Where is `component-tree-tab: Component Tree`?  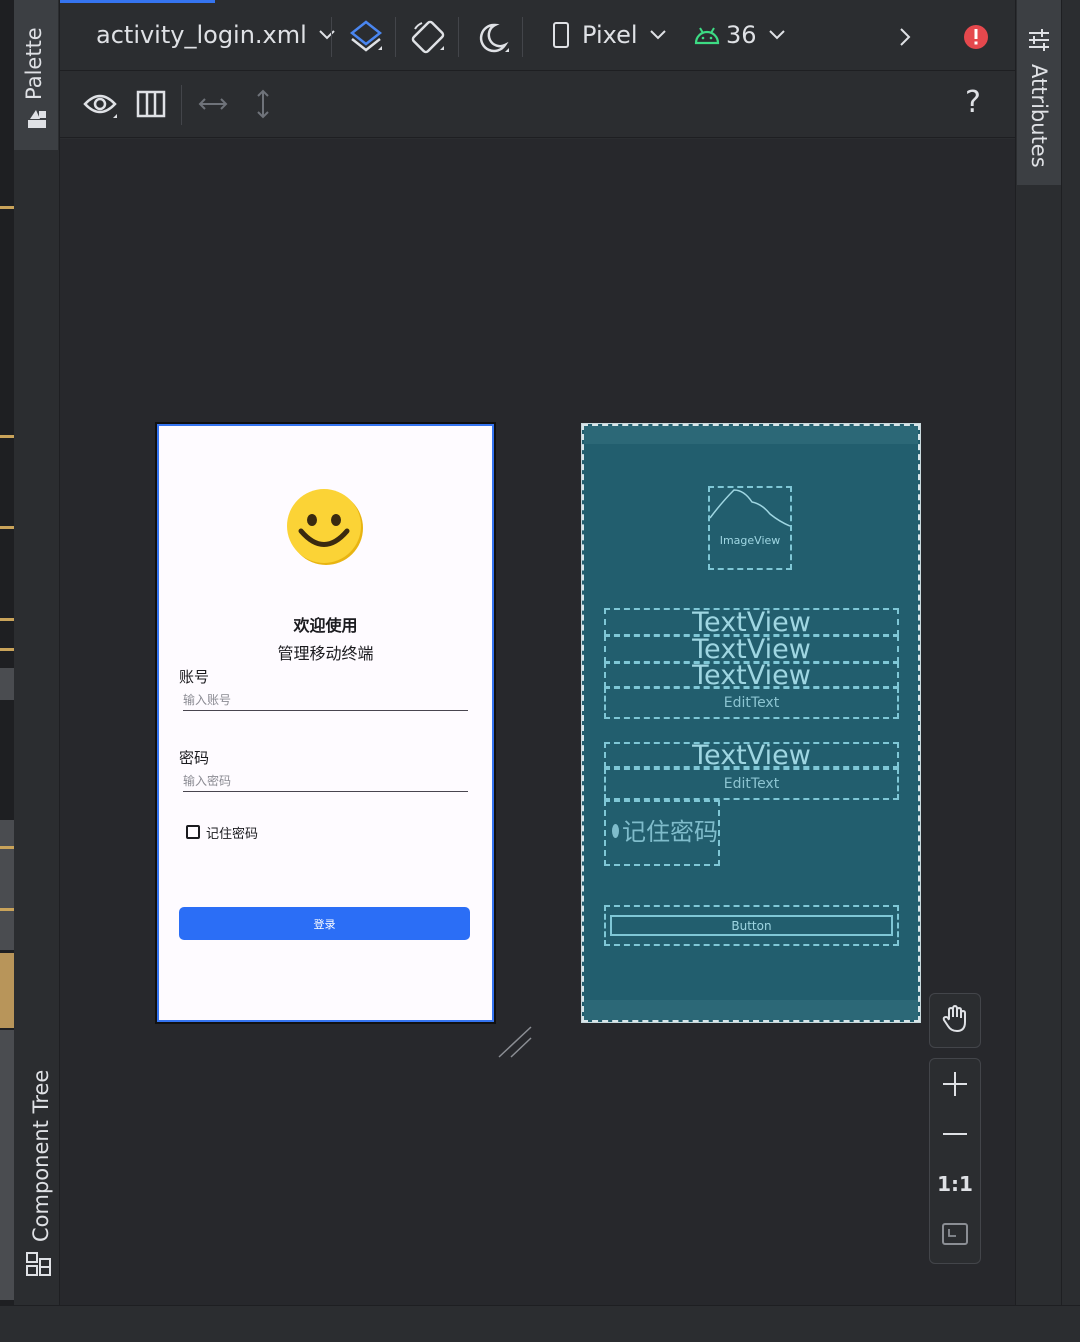
component-tree-tab: Component Tree is located at coordinates (36, 1170).